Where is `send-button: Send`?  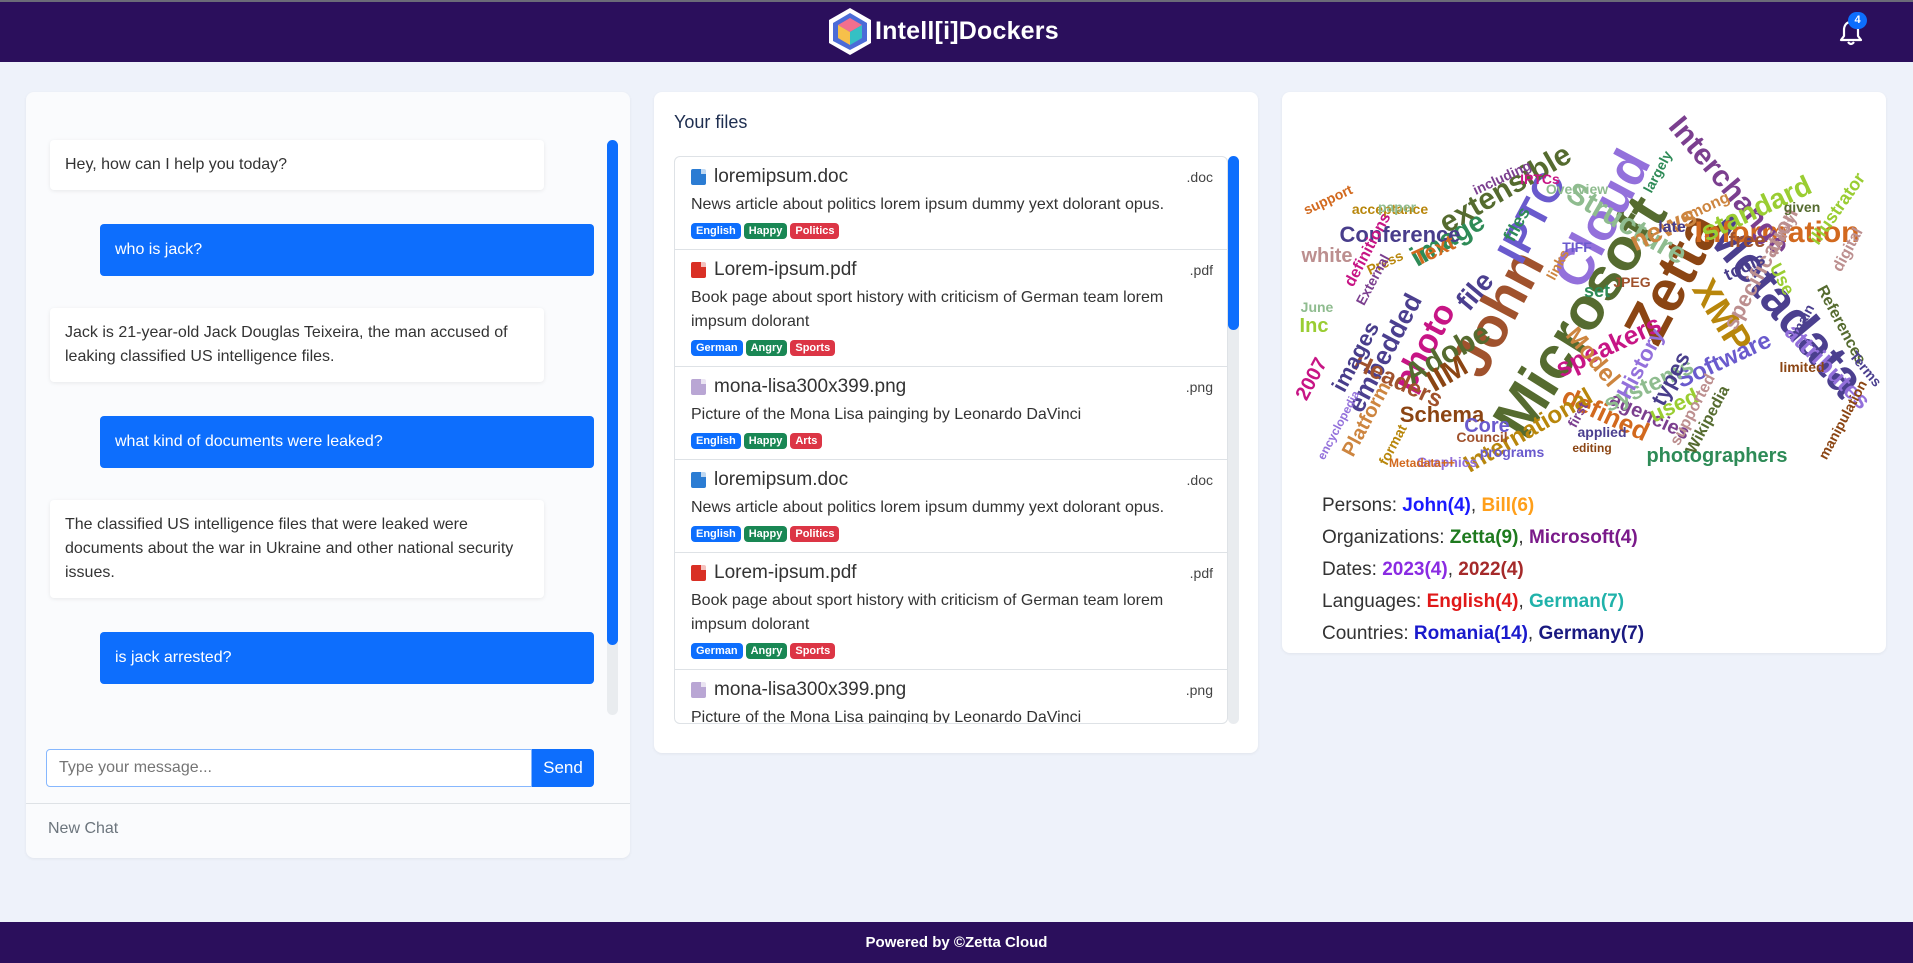
send-button: Send is located at coordinates (563, 768).